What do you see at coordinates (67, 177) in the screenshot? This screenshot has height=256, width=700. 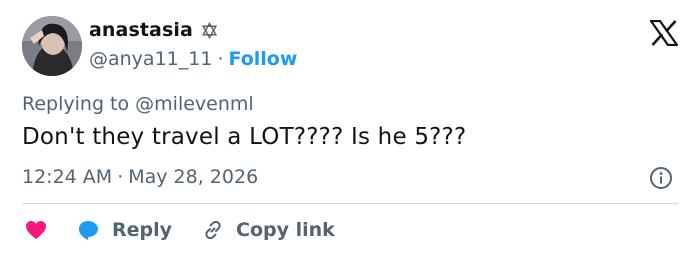 I see `tweet-time: 12:24 AM` at bounding box center [67, 177].